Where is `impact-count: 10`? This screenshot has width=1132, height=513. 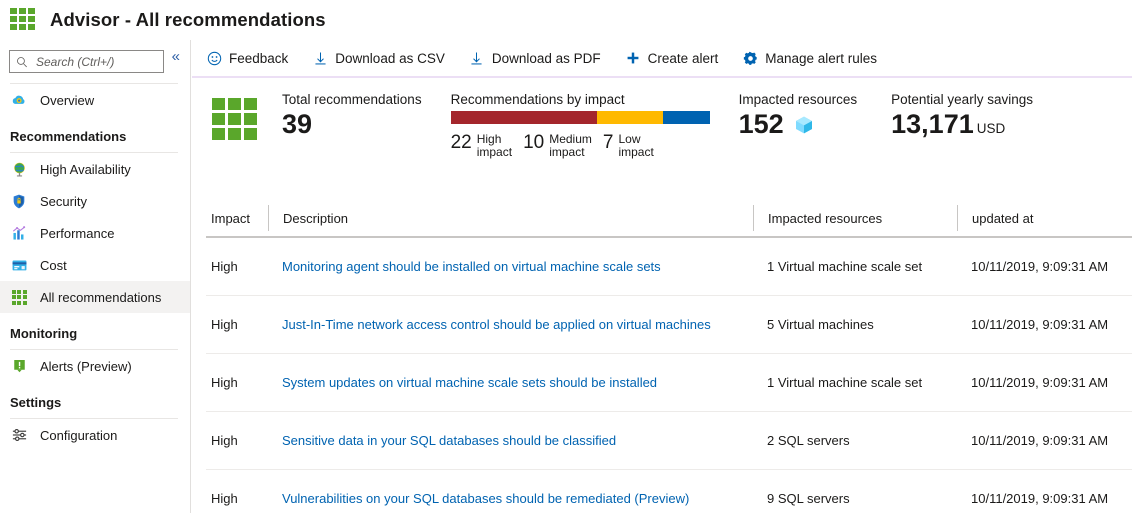 impact-count: 10 is located at coordinates (534, 142).